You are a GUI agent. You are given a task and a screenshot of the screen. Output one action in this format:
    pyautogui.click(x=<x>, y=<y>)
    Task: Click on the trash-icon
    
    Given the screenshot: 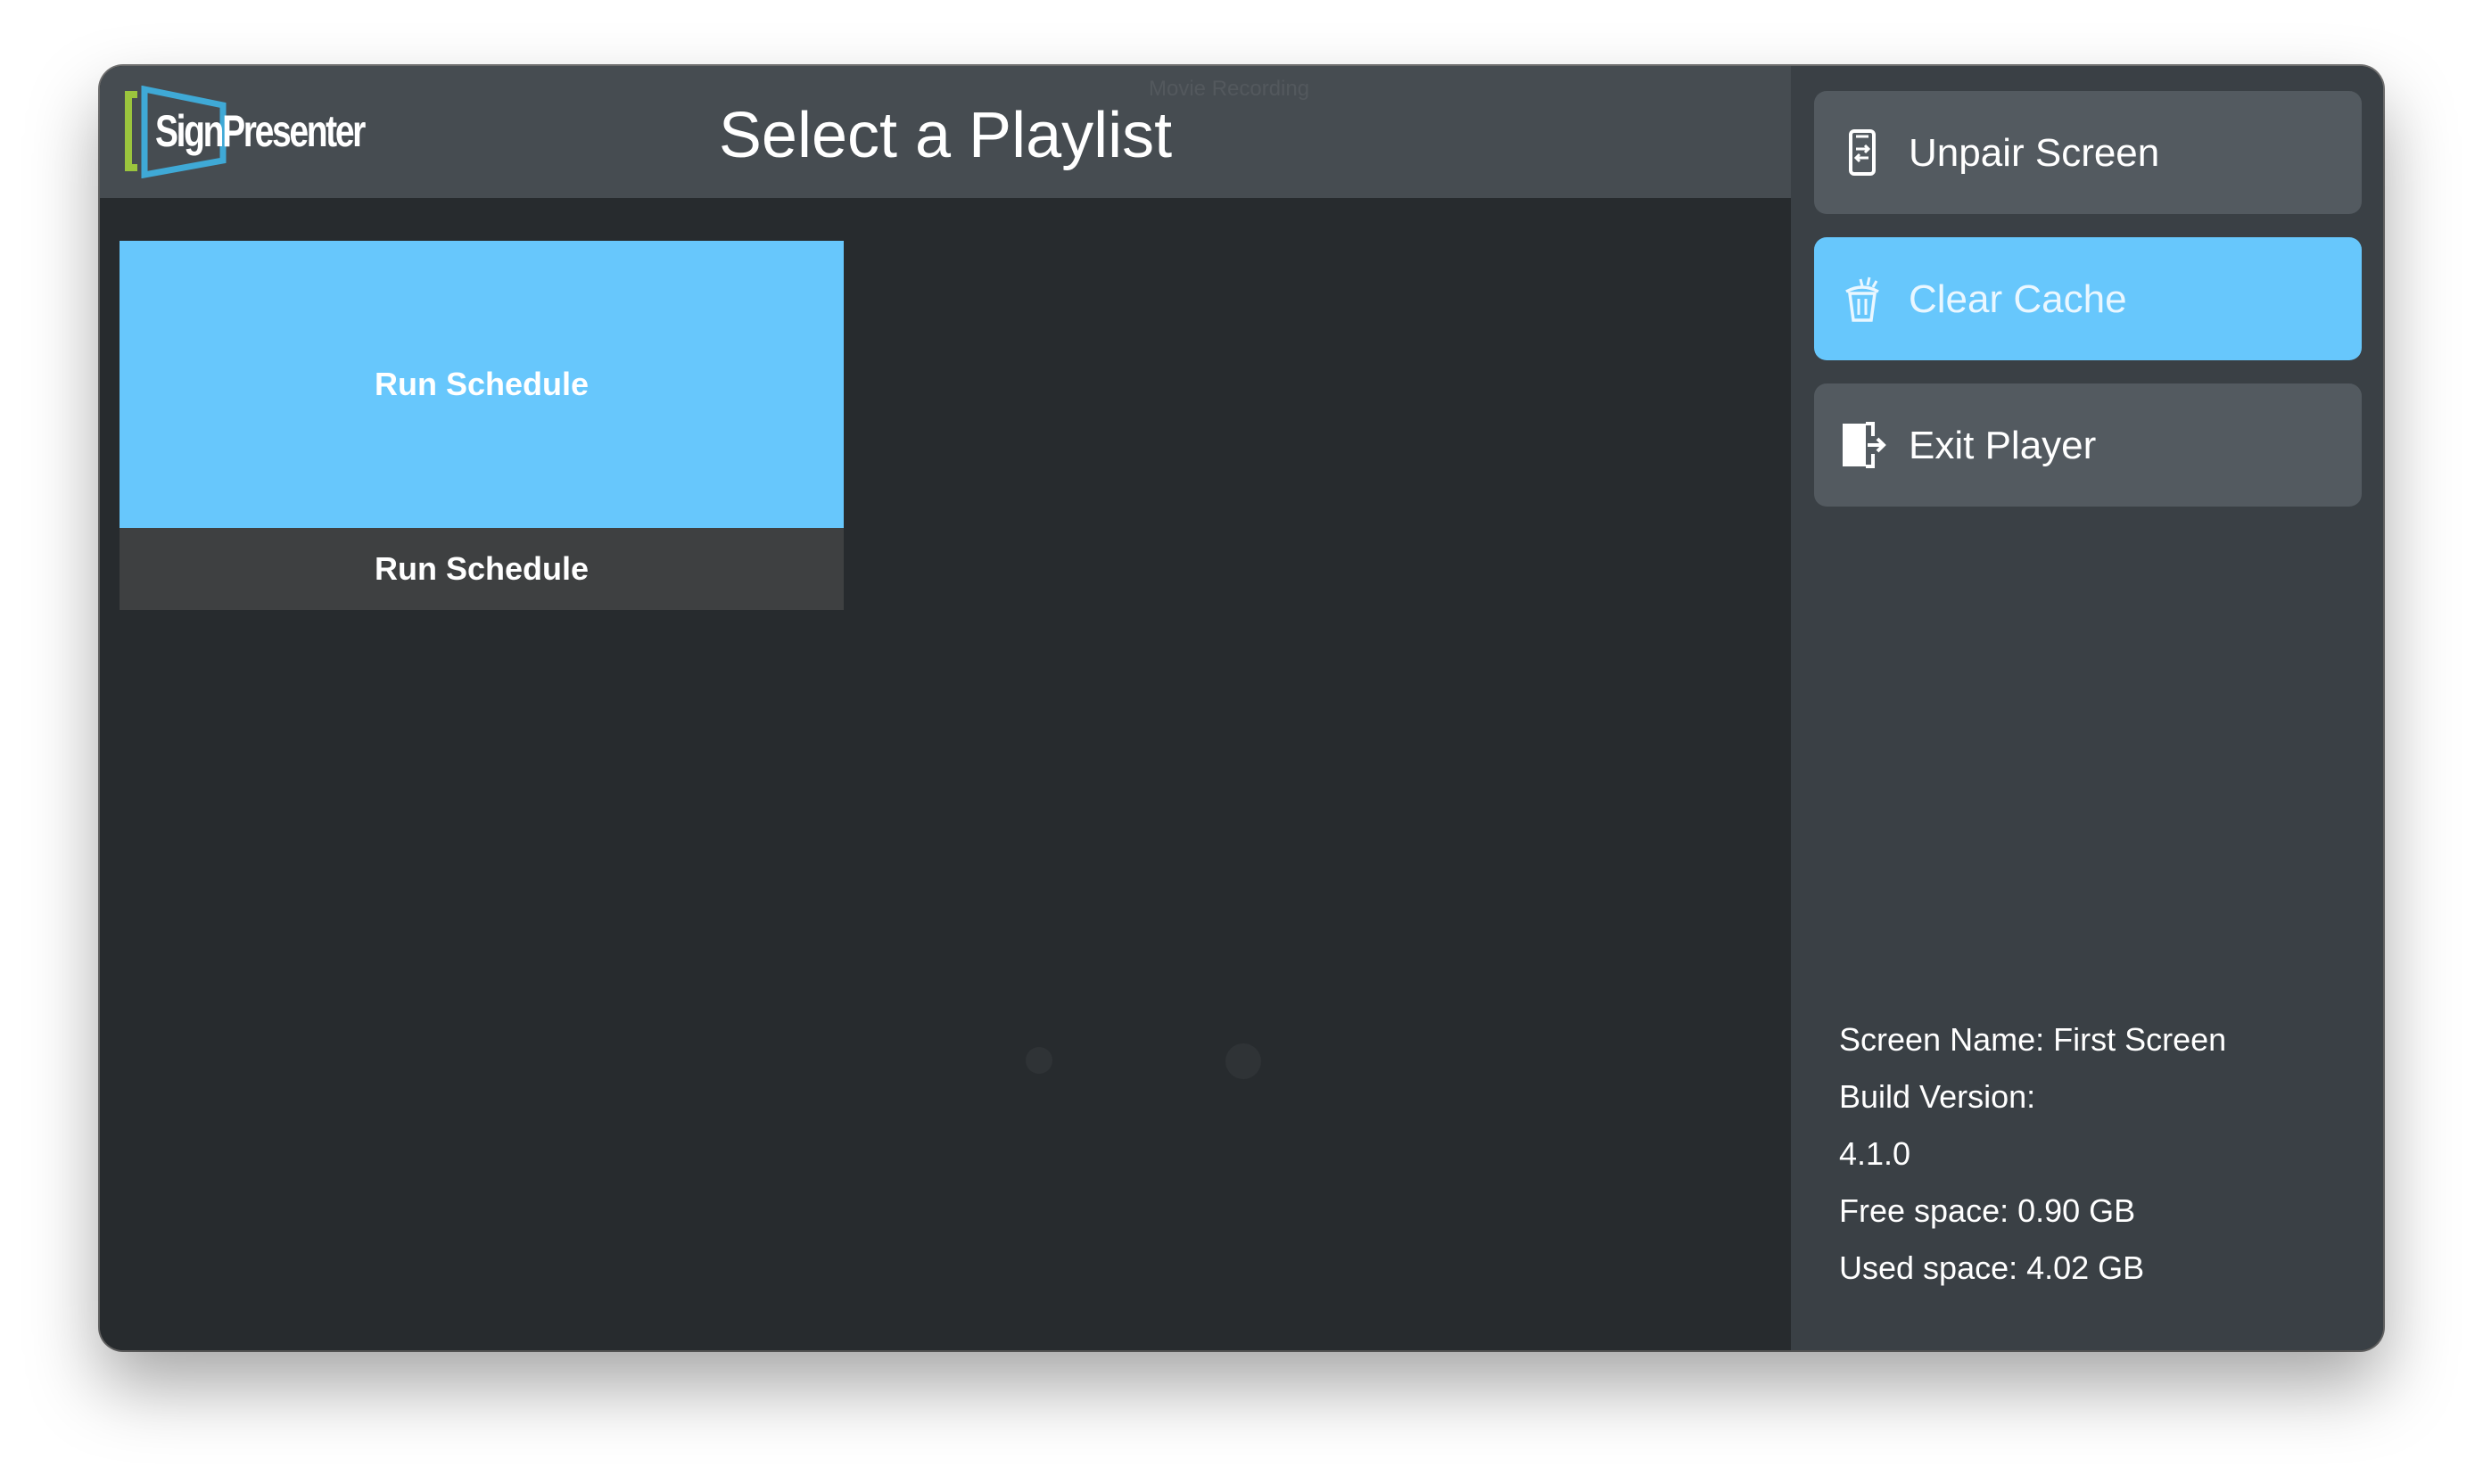 What is the action you would take?
    pyautogui.click(x=1862, y=299)
    